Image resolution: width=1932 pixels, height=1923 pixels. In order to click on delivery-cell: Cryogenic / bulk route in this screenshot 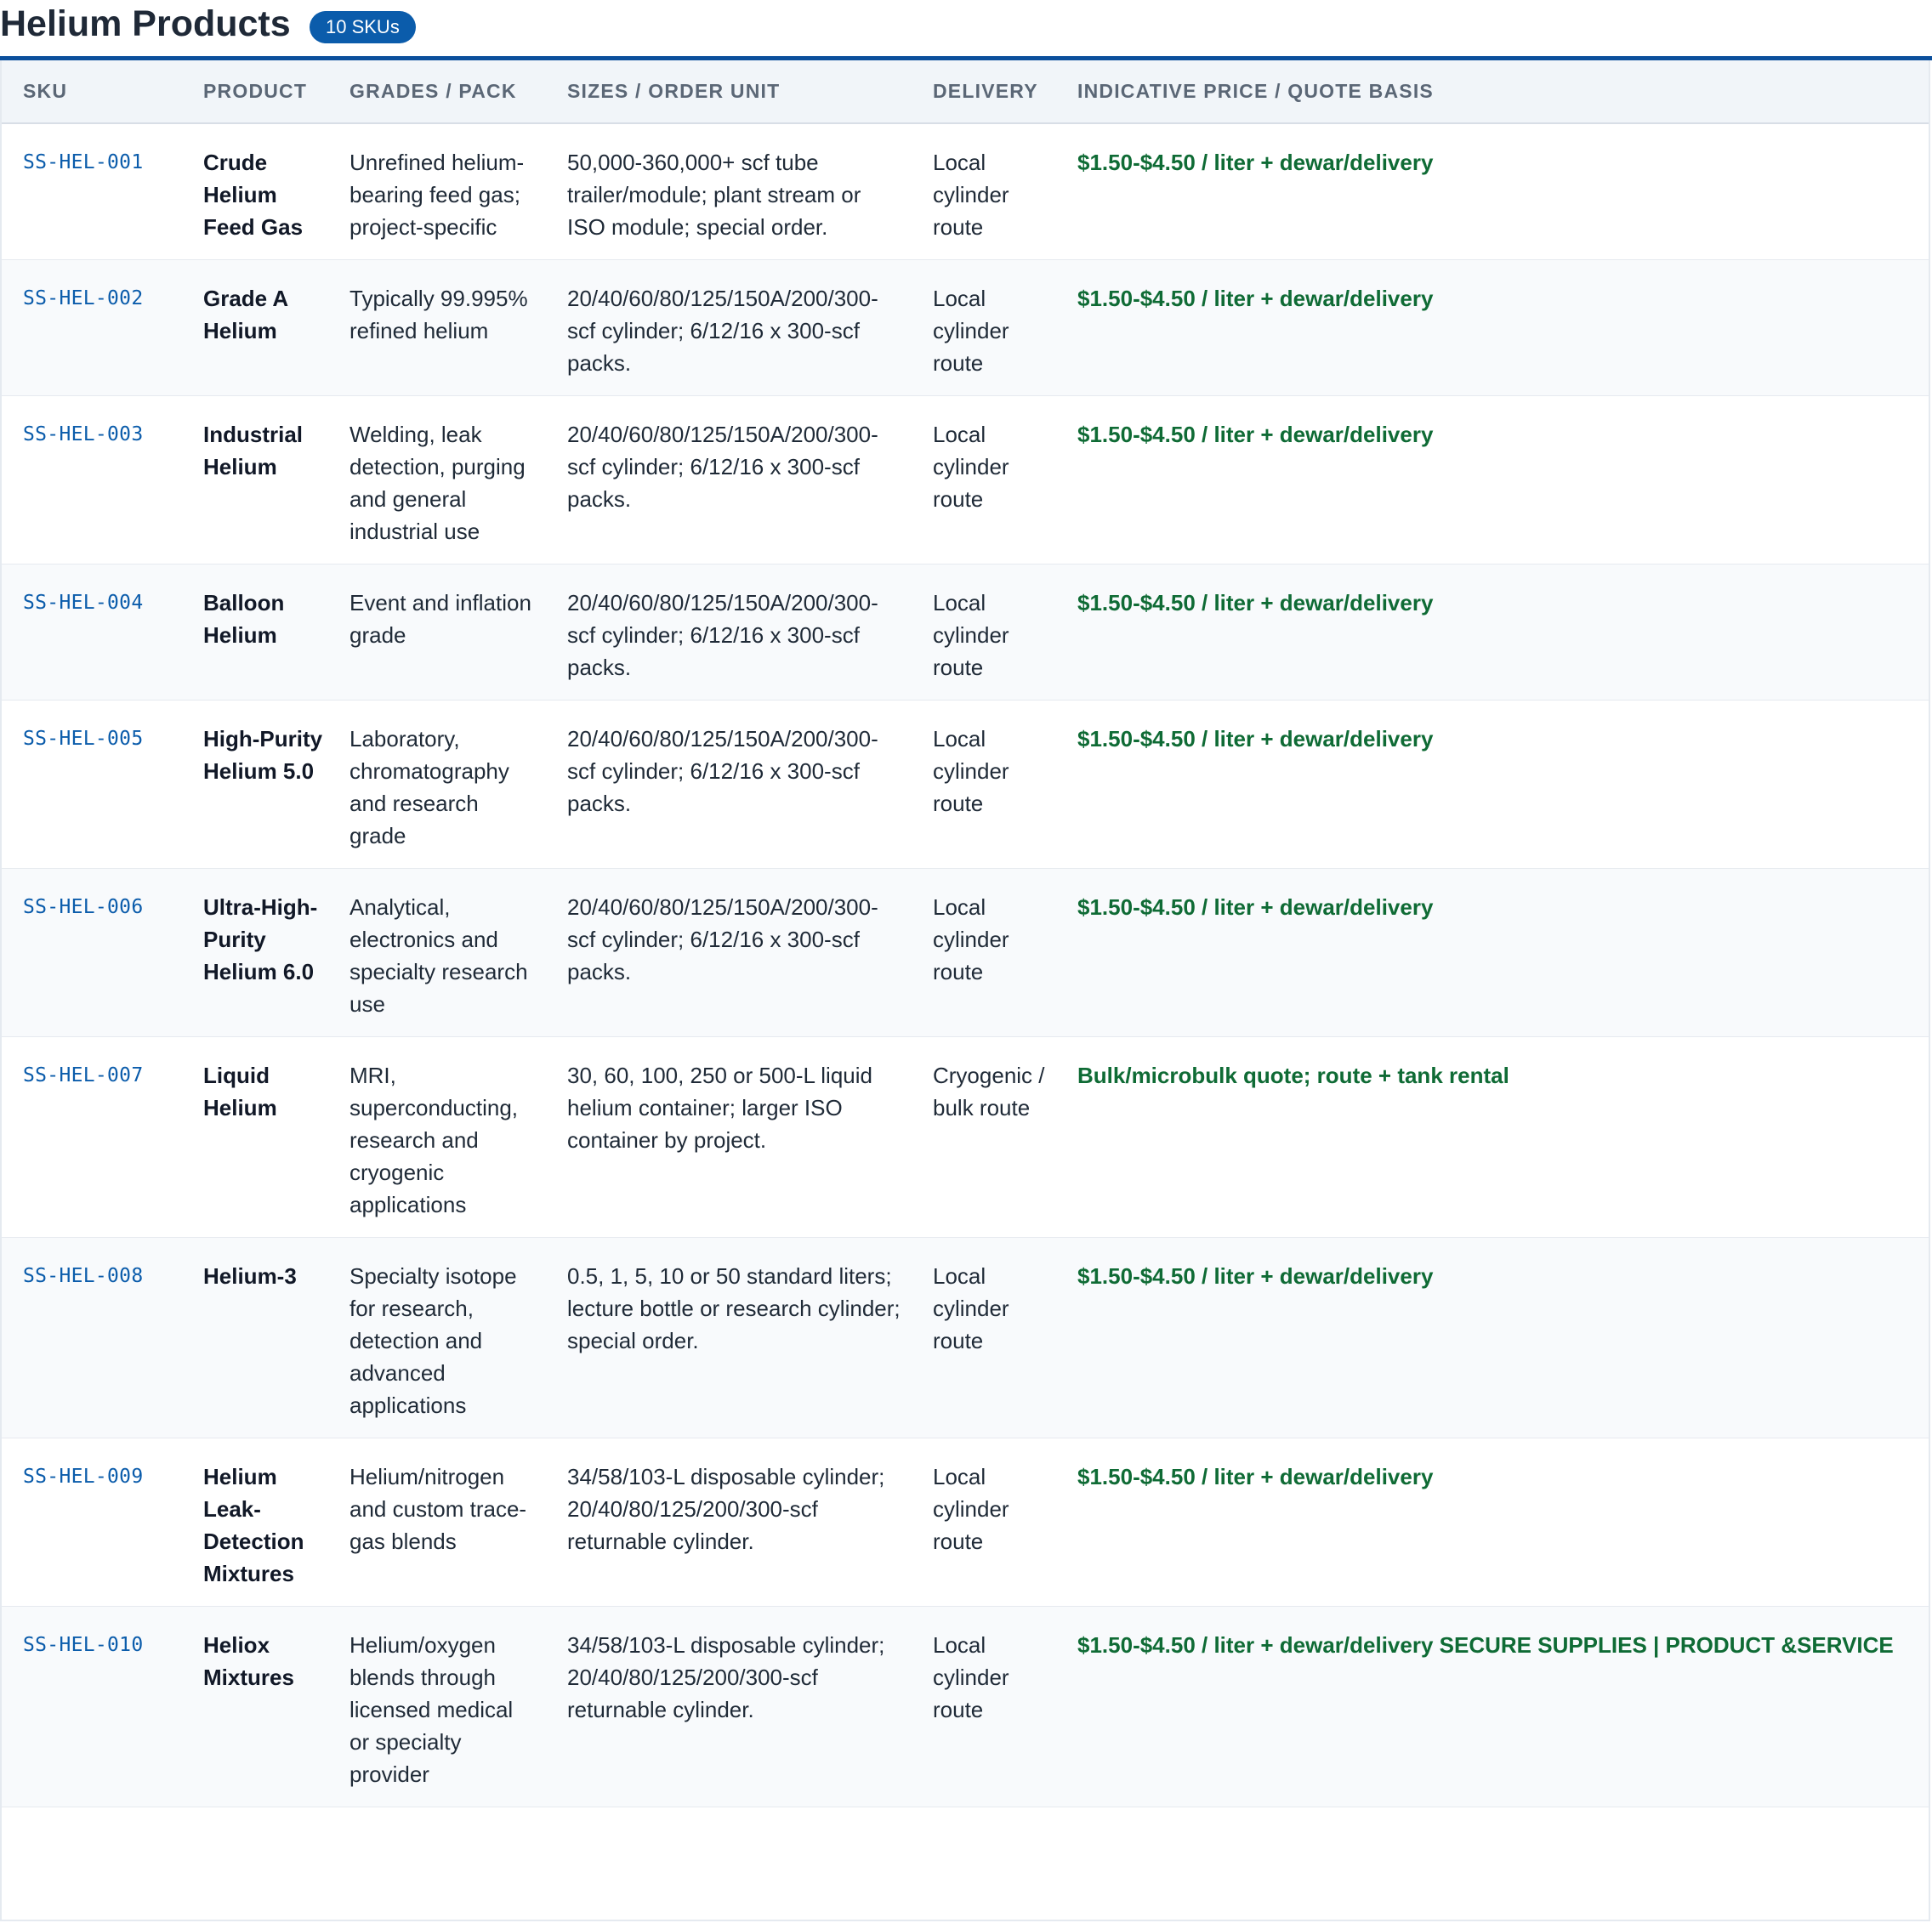, I will do `click(983, 1137)`.